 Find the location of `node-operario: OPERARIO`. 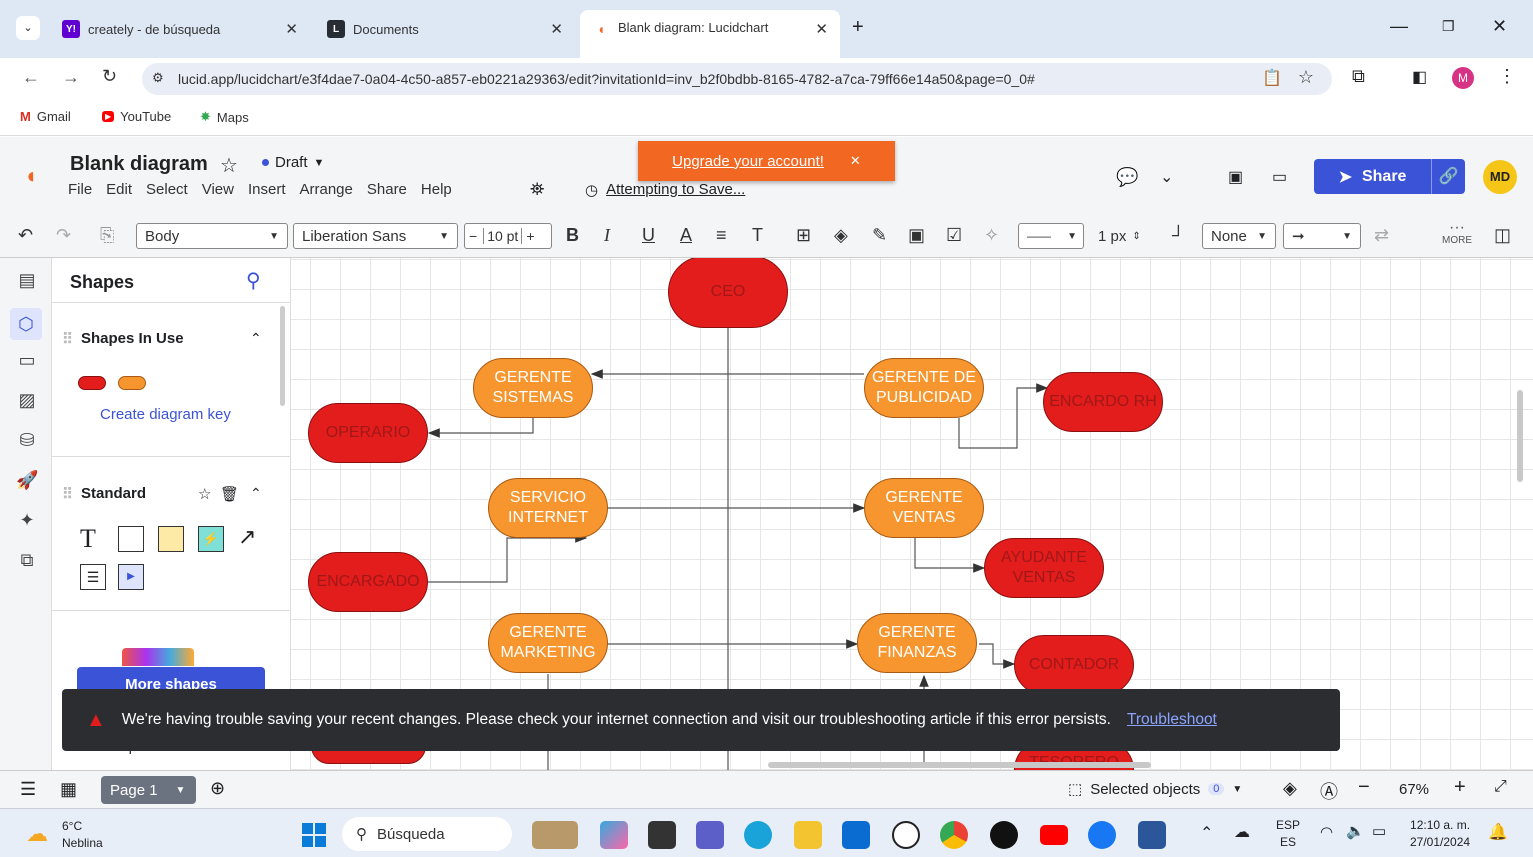

node-operario: OPERARIO is located at coordinates (368, 433).